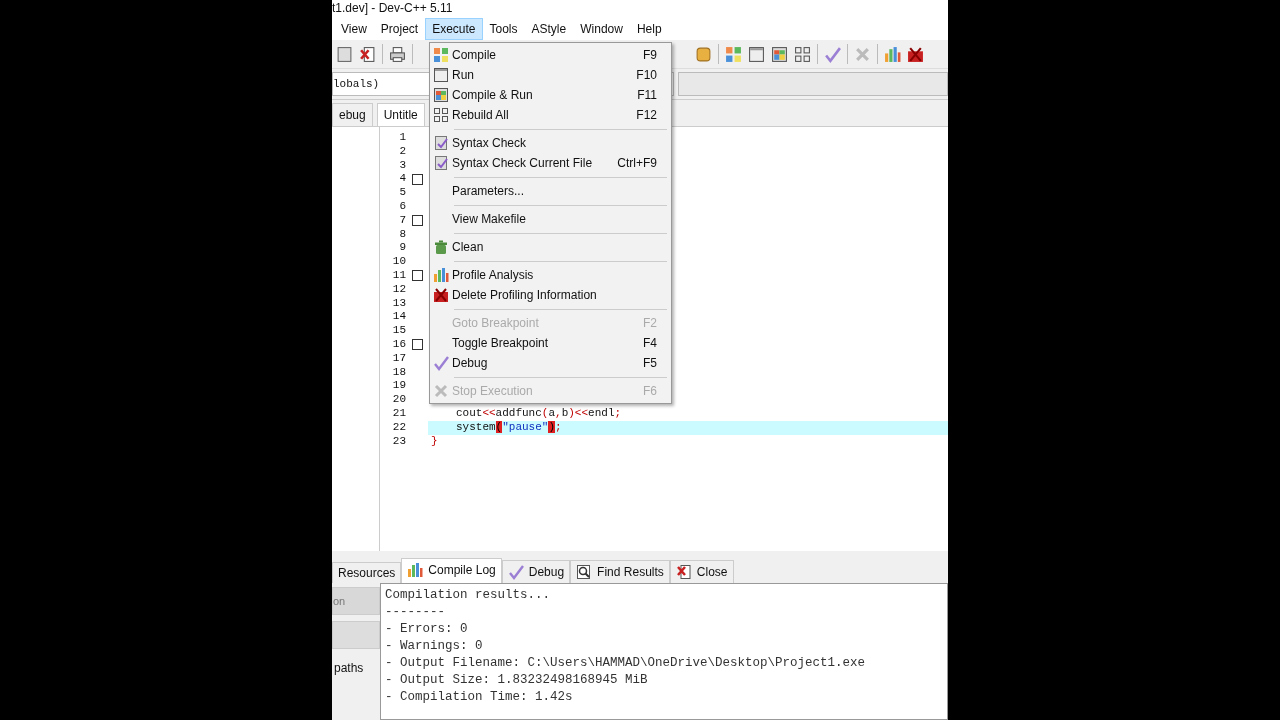 The height and width of the screenshot is (720, 1280). Describe the element at coordinates (626, 664) in the screenshot. I see `log-line: - Output Filename: C:\Users\HAMMAD\OneDrive\Desktop\Project1.exe` at that location.